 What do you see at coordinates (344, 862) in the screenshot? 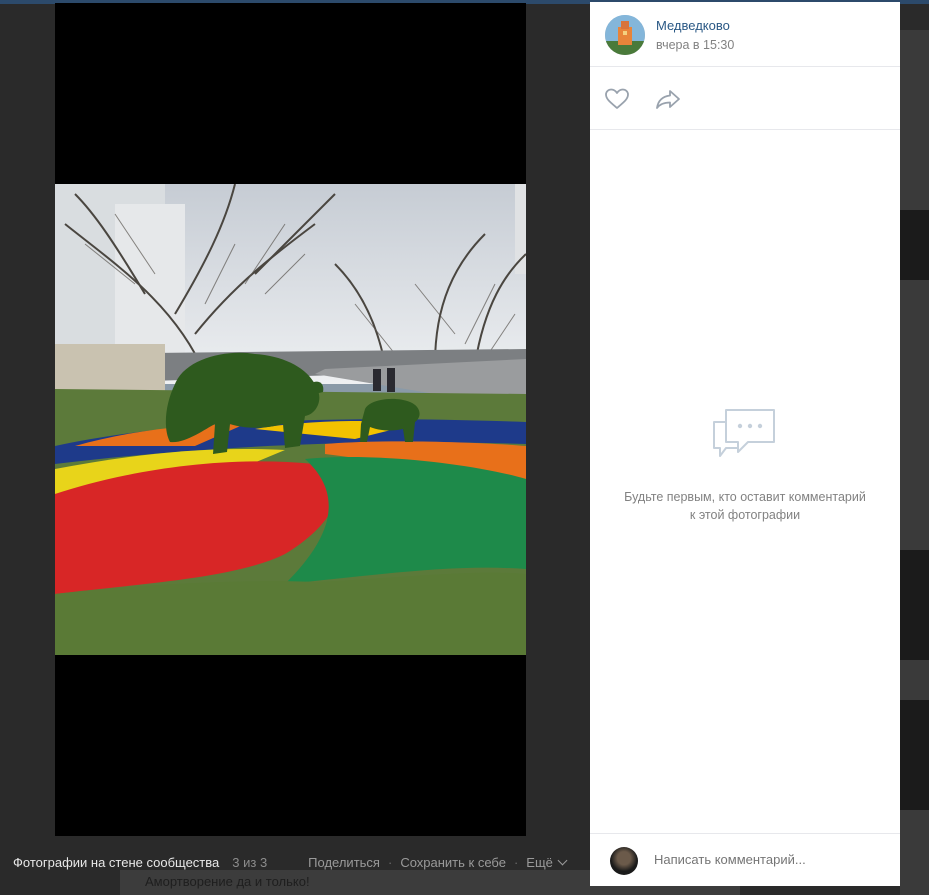
I see `share-photo-link: Поделиться` at bounding box center [344, 862].